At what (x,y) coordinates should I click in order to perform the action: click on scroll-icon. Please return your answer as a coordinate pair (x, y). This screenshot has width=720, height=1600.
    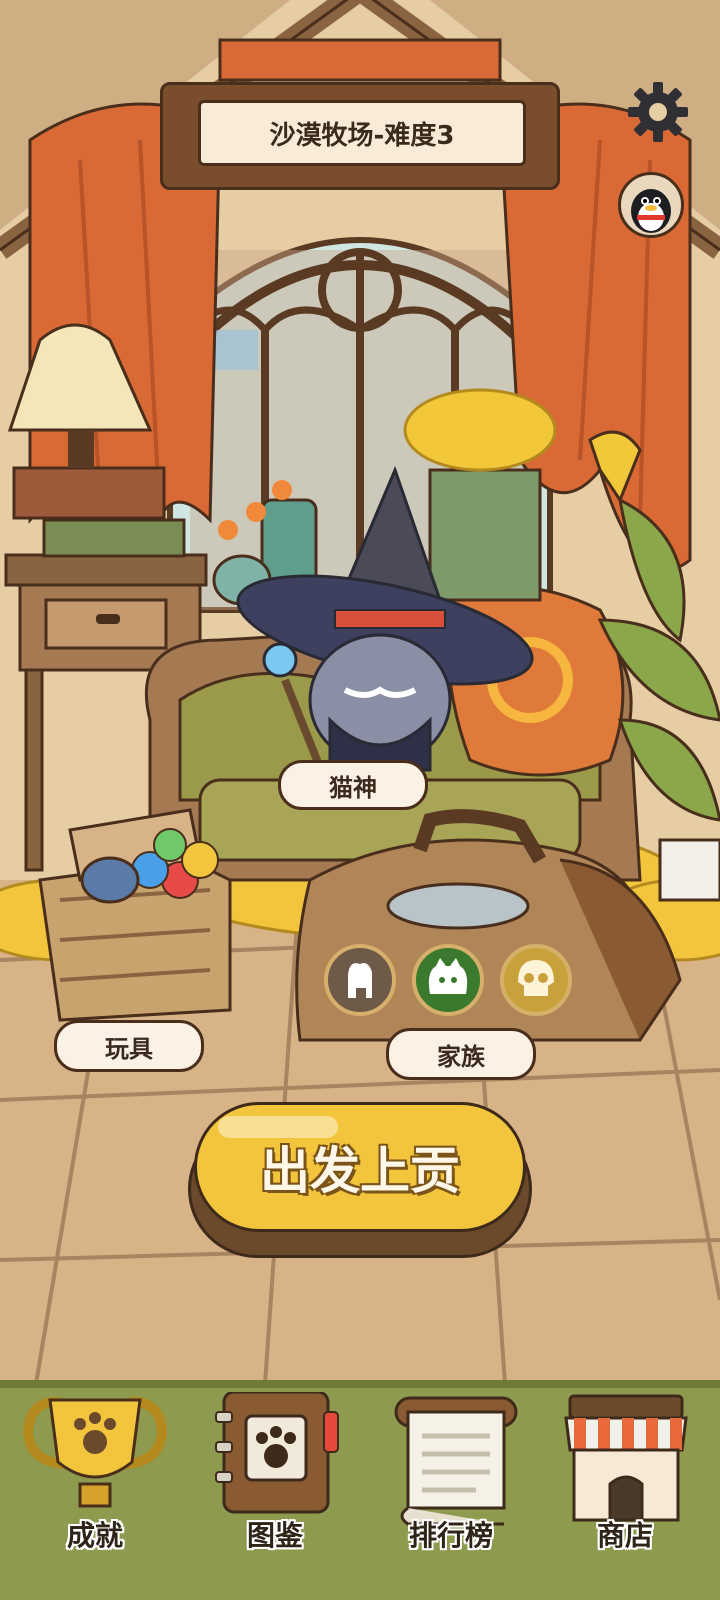
    Looking at the image, I should click on (456, 1461).